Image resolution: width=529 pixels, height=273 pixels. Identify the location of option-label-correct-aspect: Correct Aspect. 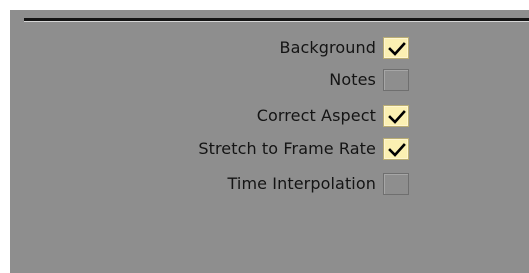
(316, 115).